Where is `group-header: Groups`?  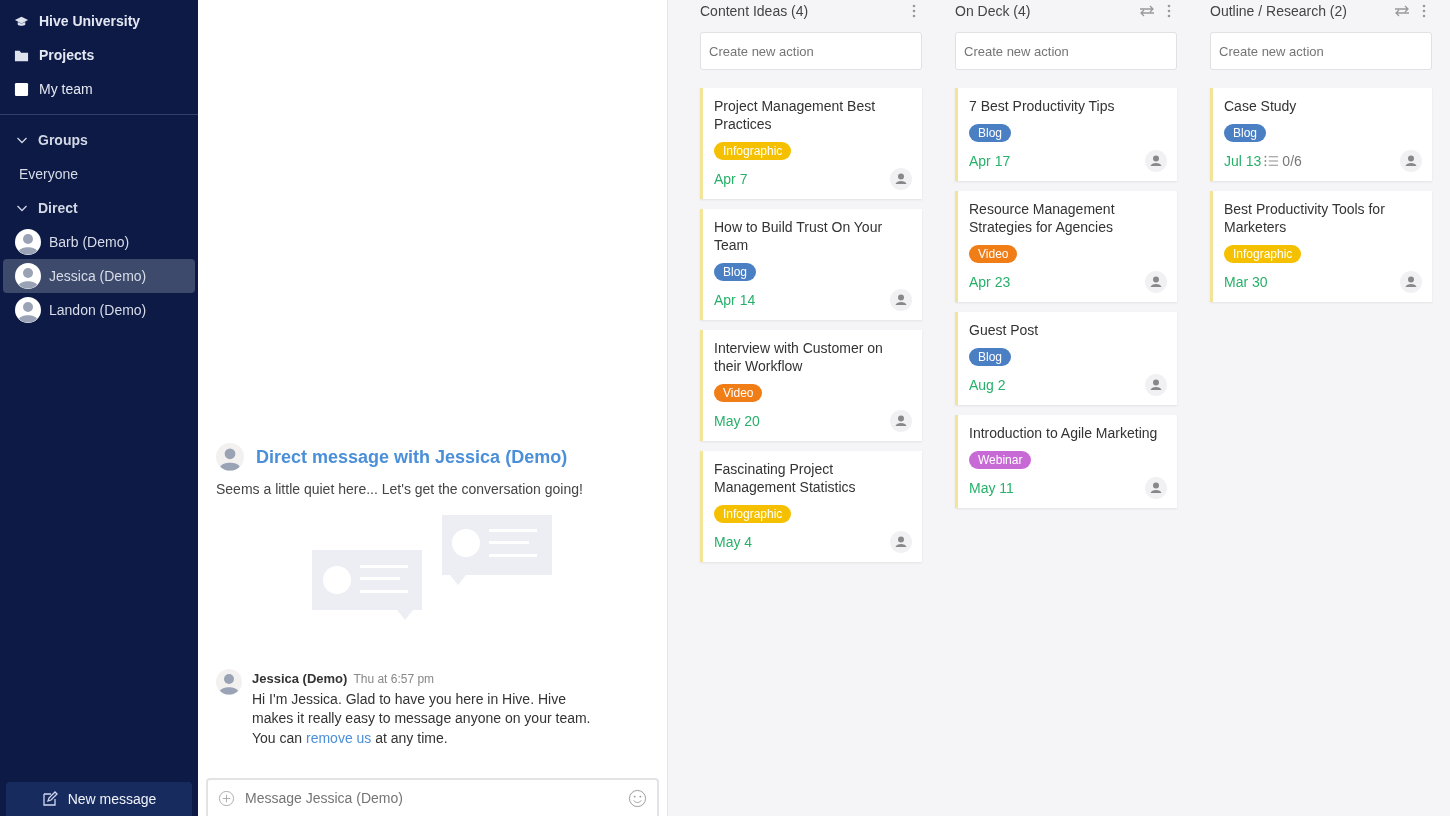
group-header: Groups is located at coordinates (99, 140).